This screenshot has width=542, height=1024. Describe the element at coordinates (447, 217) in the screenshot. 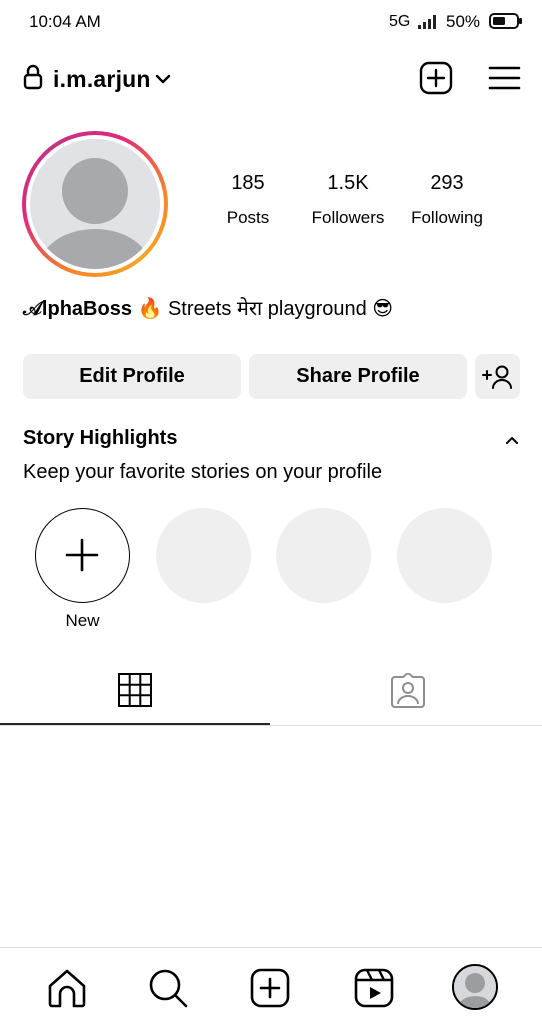

I see `following-label: Following` at that location.